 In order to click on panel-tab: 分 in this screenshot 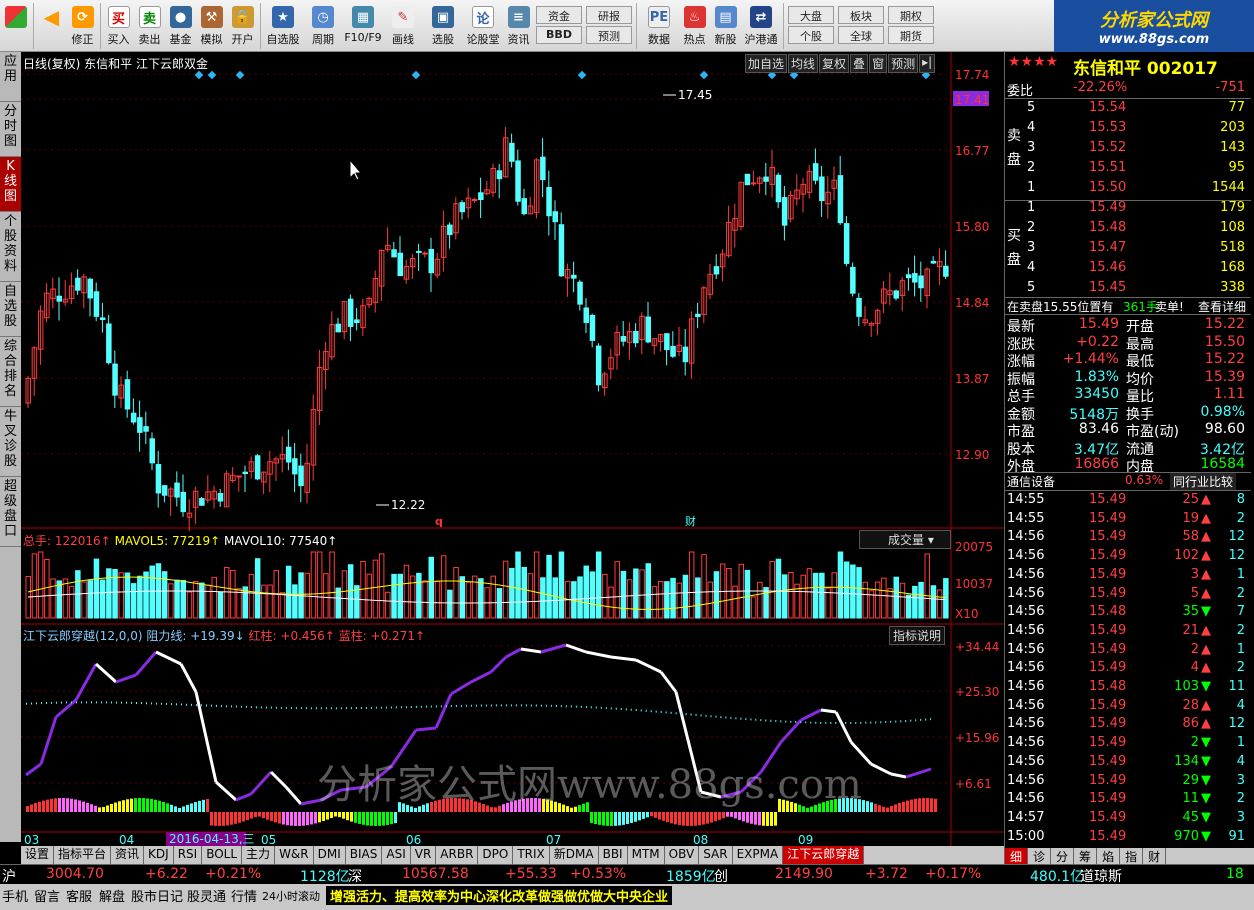, I will do `click(1063, 856)`.